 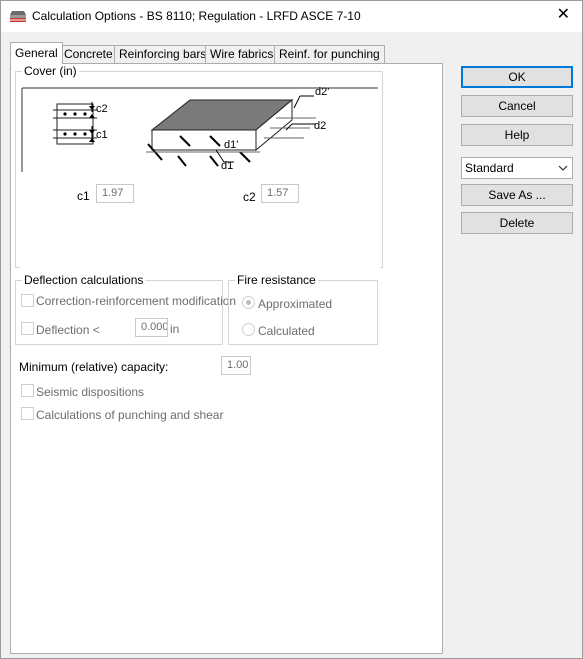 What do you see at coordinates (27, 300) in the screenshot?
I see `correction-reinforcement-checkbox` at bounding box center [27, 300].